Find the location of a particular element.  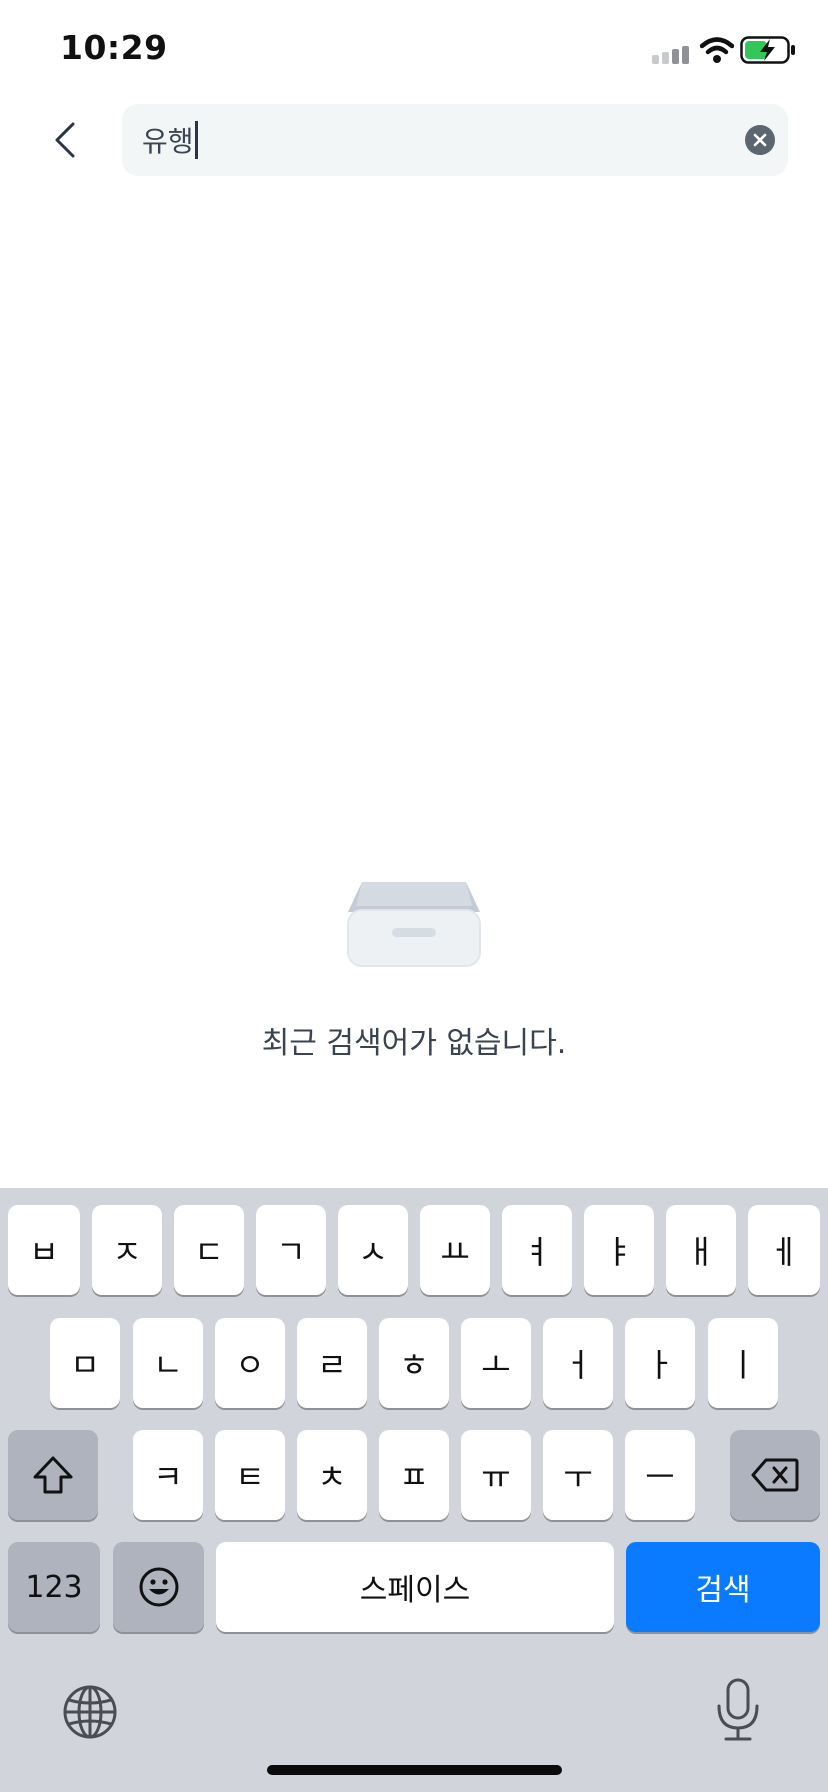

delete-backspace-icon is located at coordinates (775, 1475).